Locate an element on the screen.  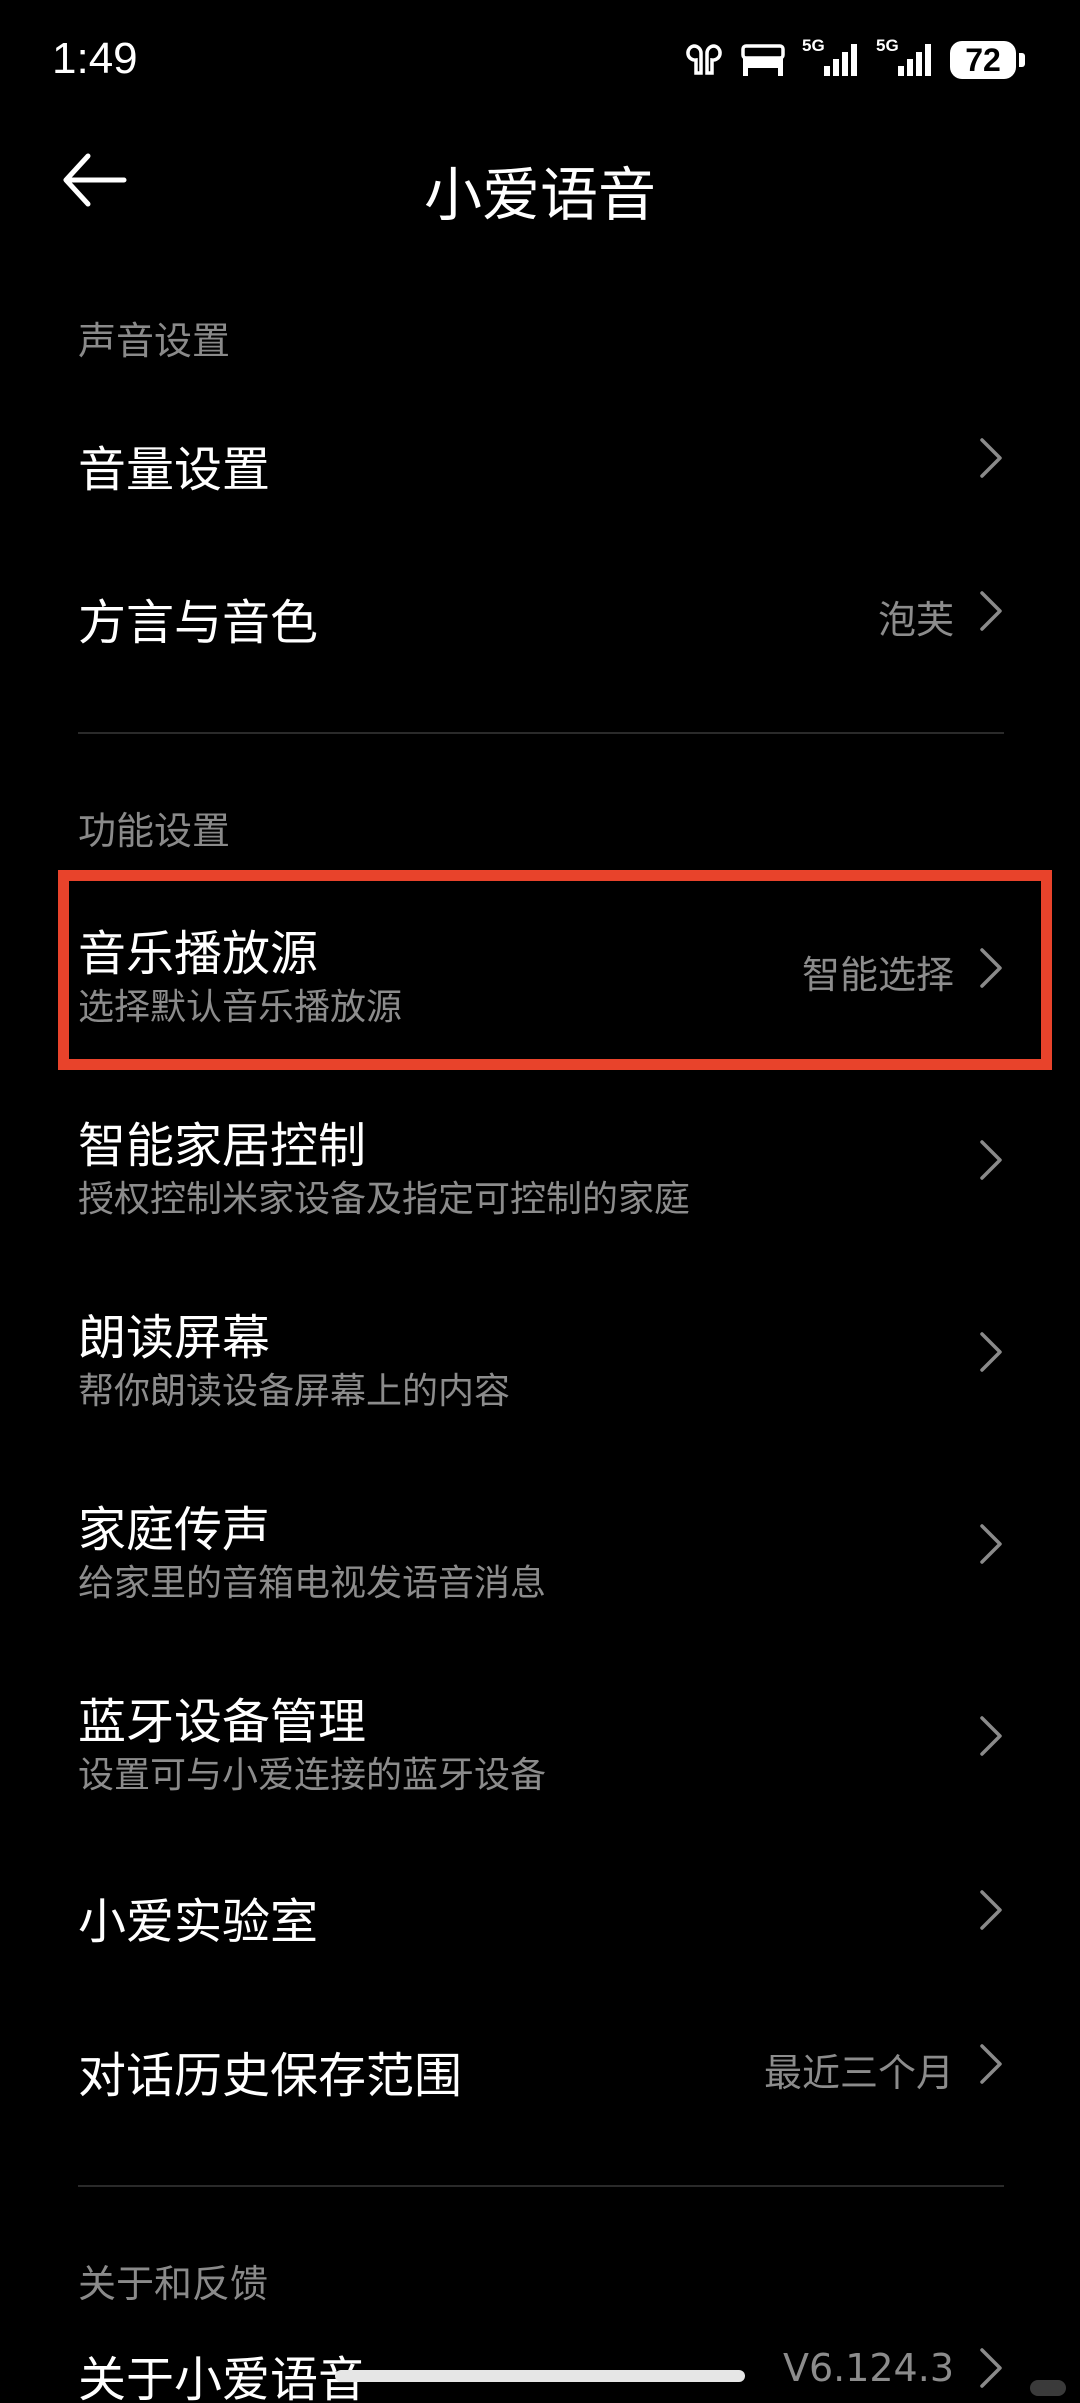
signal-5g-icon-2: 5G is located at coordinates (905, 58).